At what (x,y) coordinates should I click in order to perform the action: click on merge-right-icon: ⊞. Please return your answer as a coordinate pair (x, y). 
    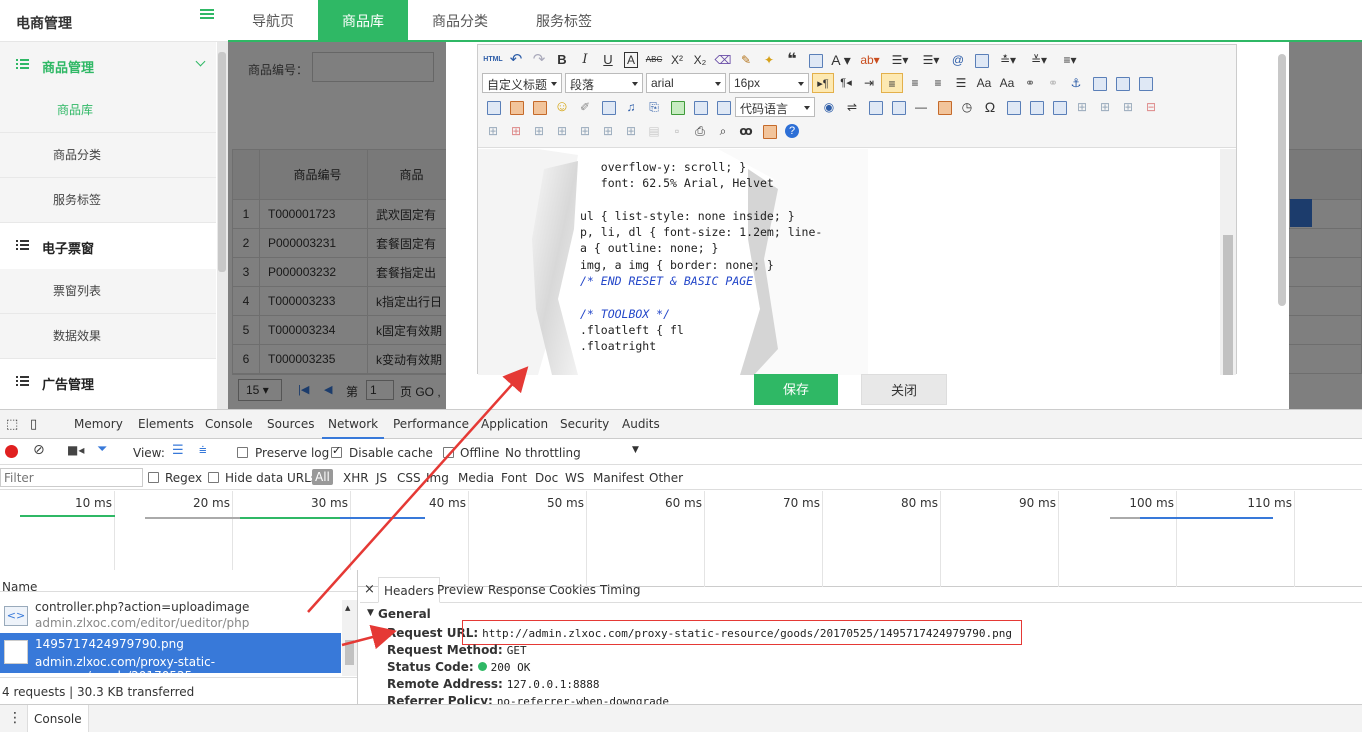
    Looking at the image, I should click on (539, 131).